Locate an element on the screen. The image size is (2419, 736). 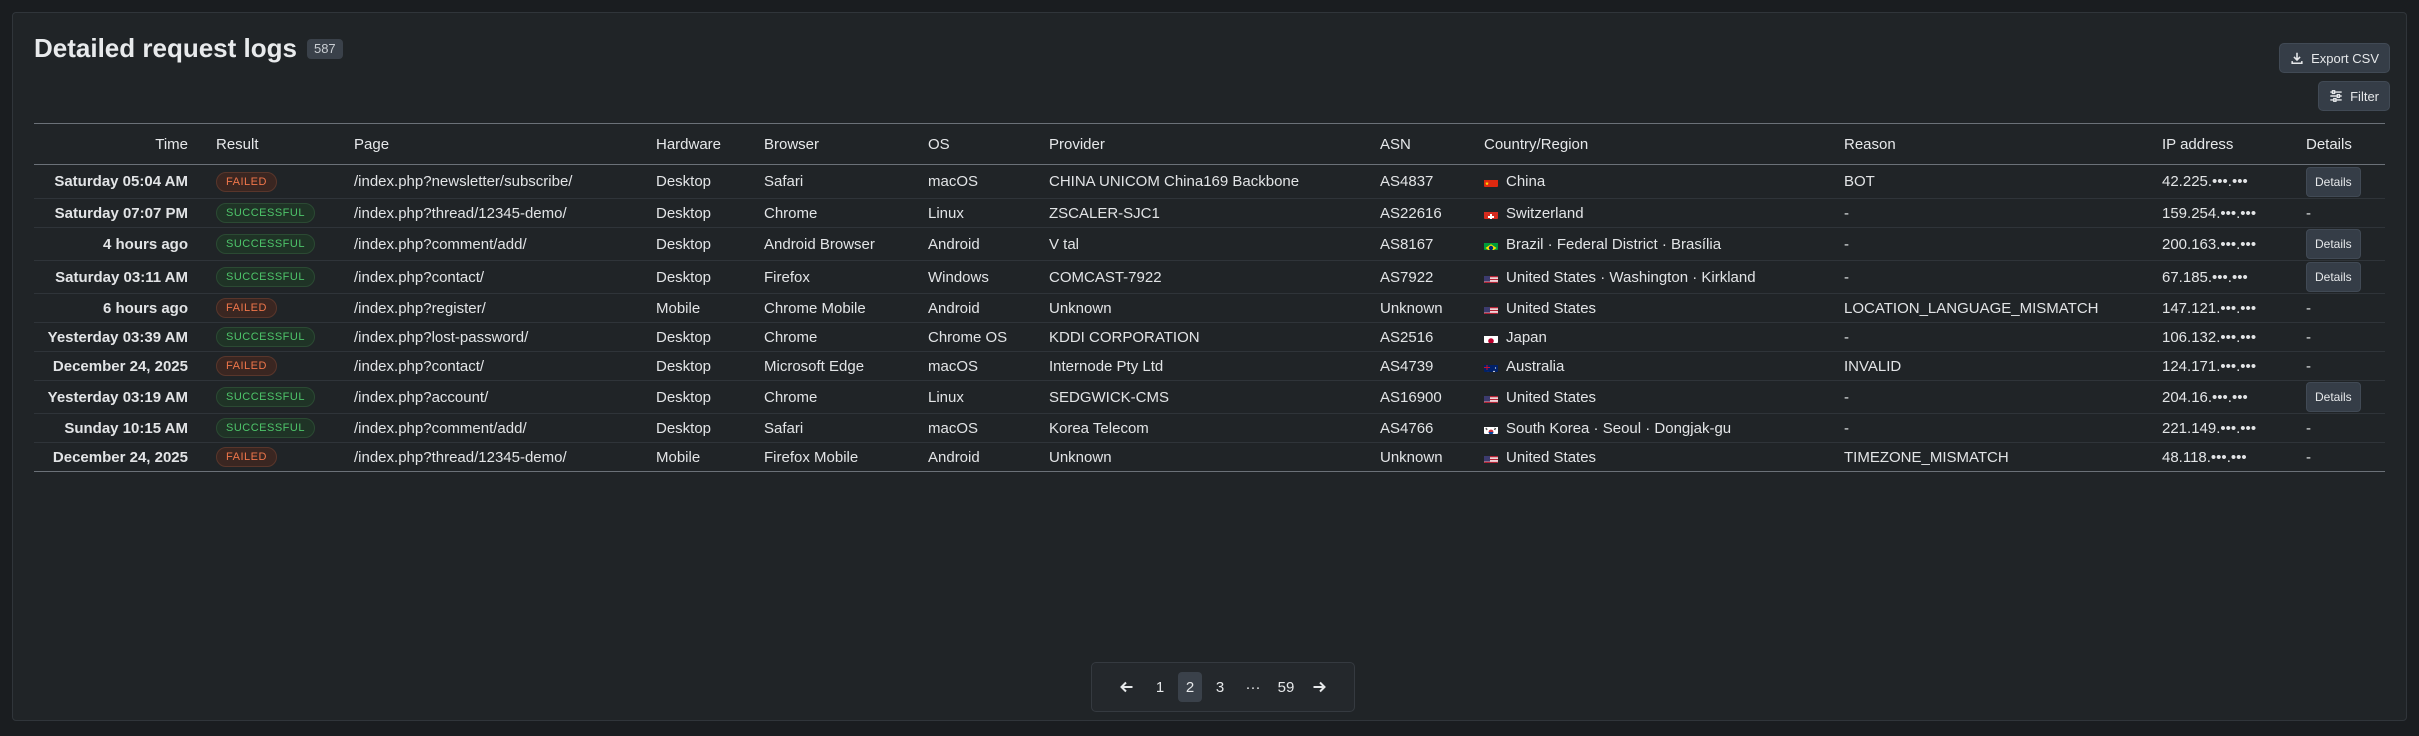
page-button-59: 59 is located at coordinates (1286, 687).